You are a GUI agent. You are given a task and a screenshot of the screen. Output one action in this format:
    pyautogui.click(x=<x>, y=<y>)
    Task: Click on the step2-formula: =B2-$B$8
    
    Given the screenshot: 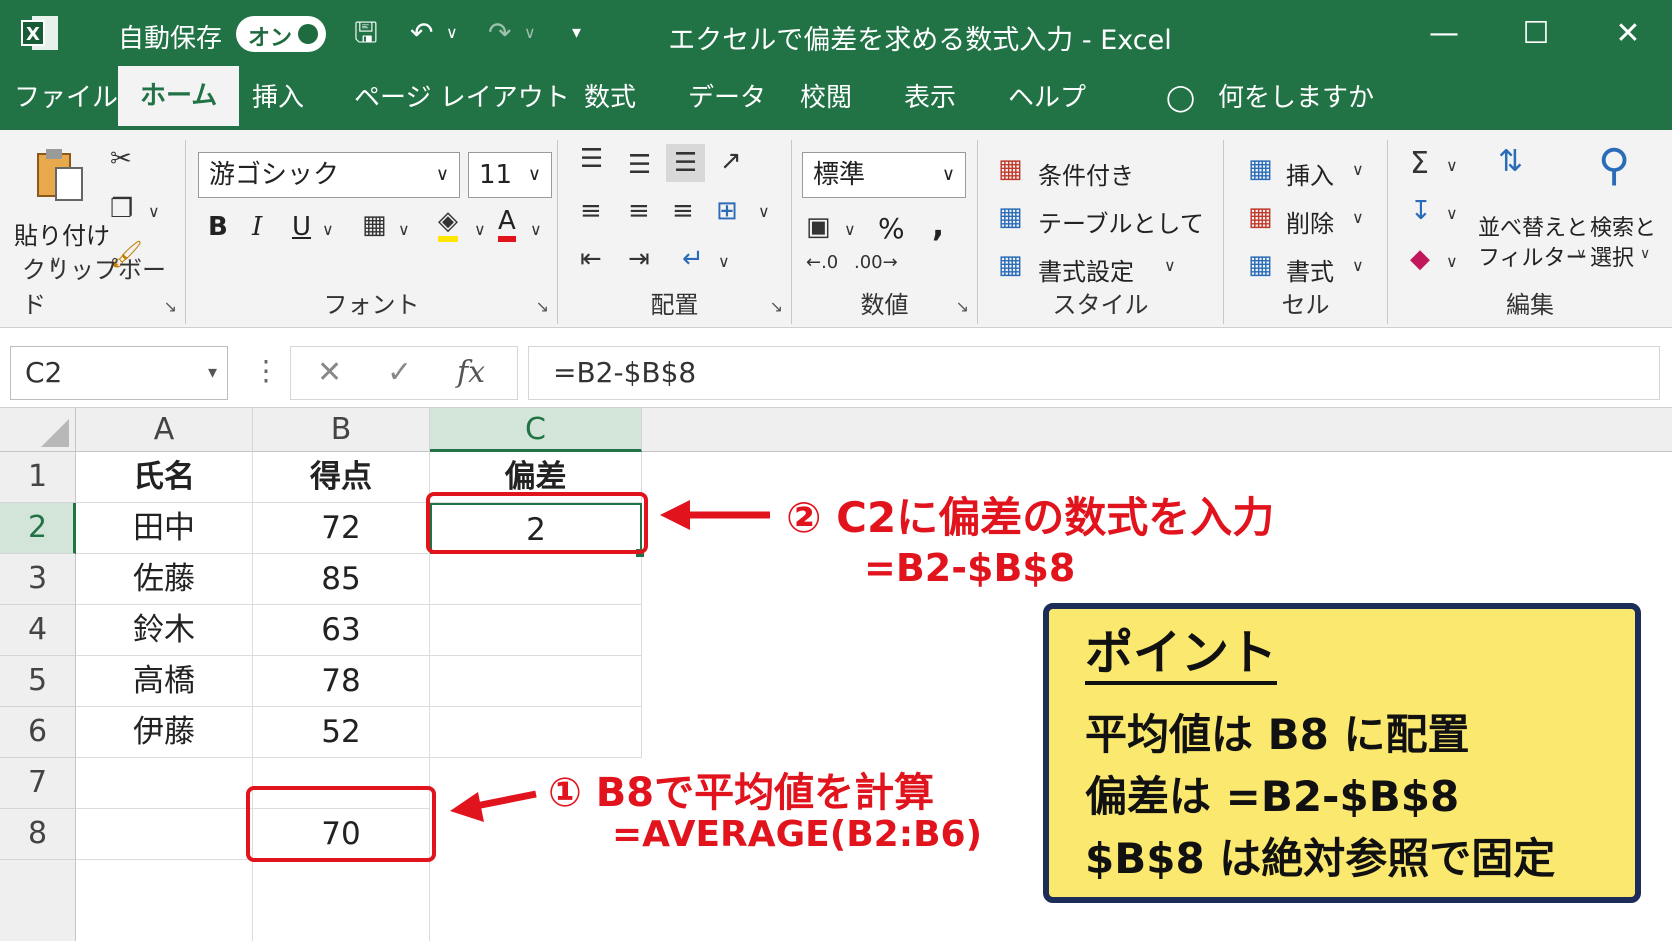 What is the action you would take?
    pyautogui.click(x=970, y=568)
    